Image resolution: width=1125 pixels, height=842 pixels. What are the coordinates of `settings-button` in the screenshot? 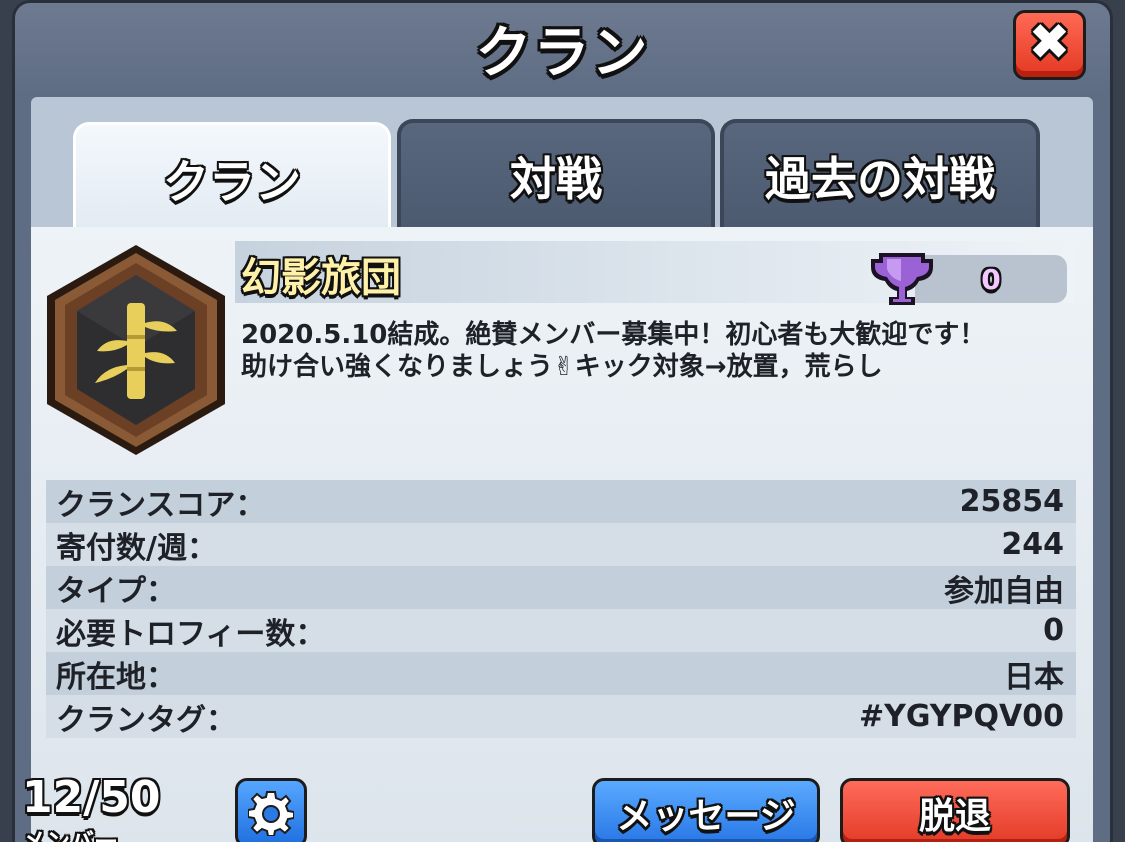 It's located at (271, 810).